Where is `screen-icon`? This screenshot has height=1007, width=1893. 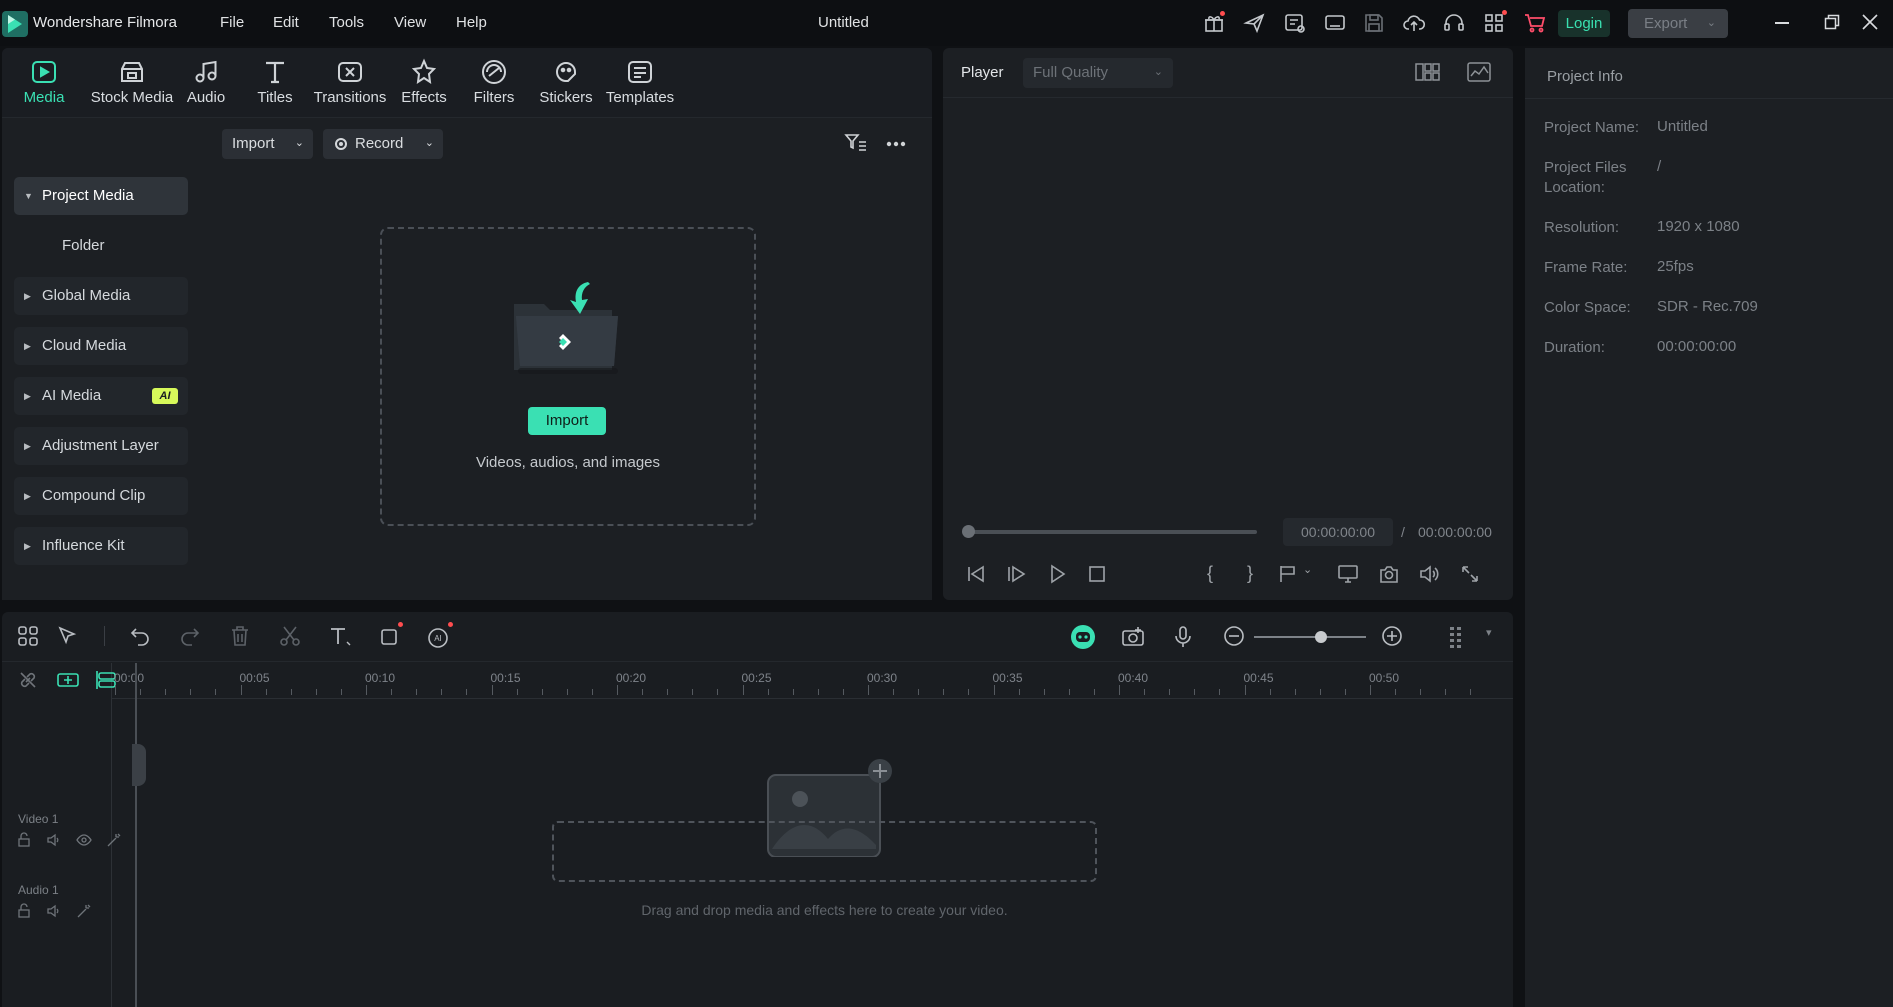 screen-icon is located at coordinates (1335, 23).